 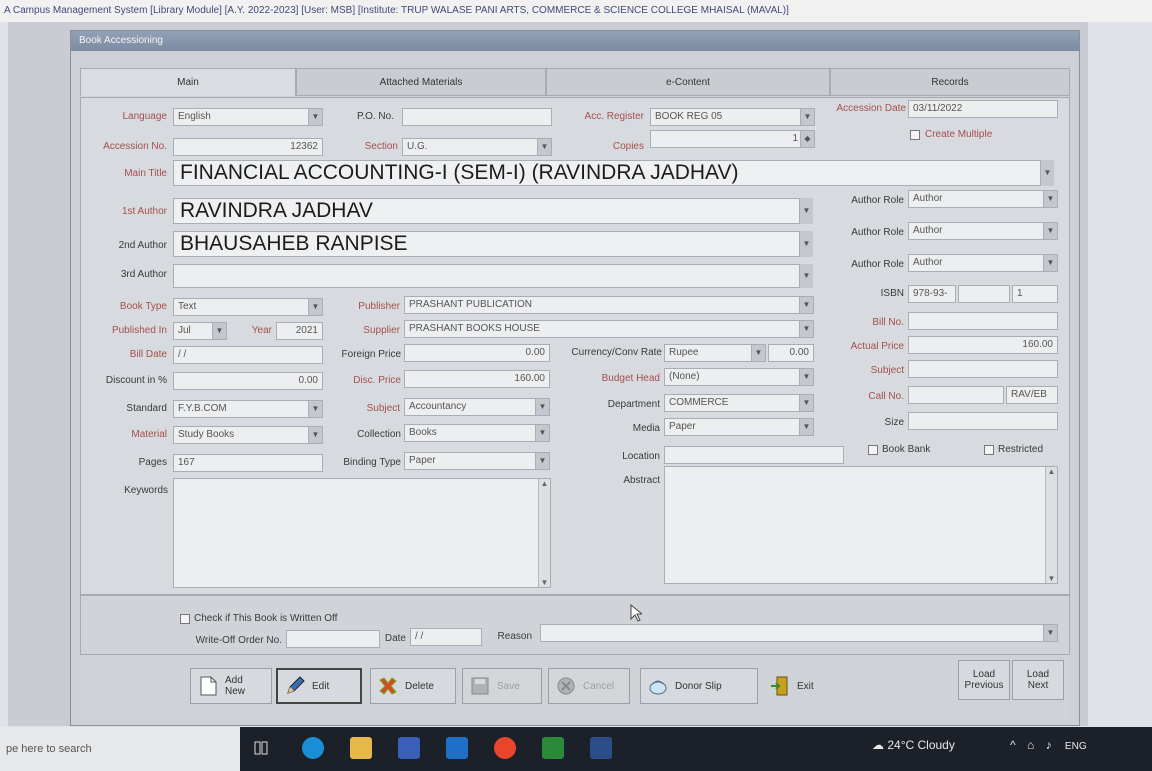 I want to click on call-no-input, so click(x=956, y=395).